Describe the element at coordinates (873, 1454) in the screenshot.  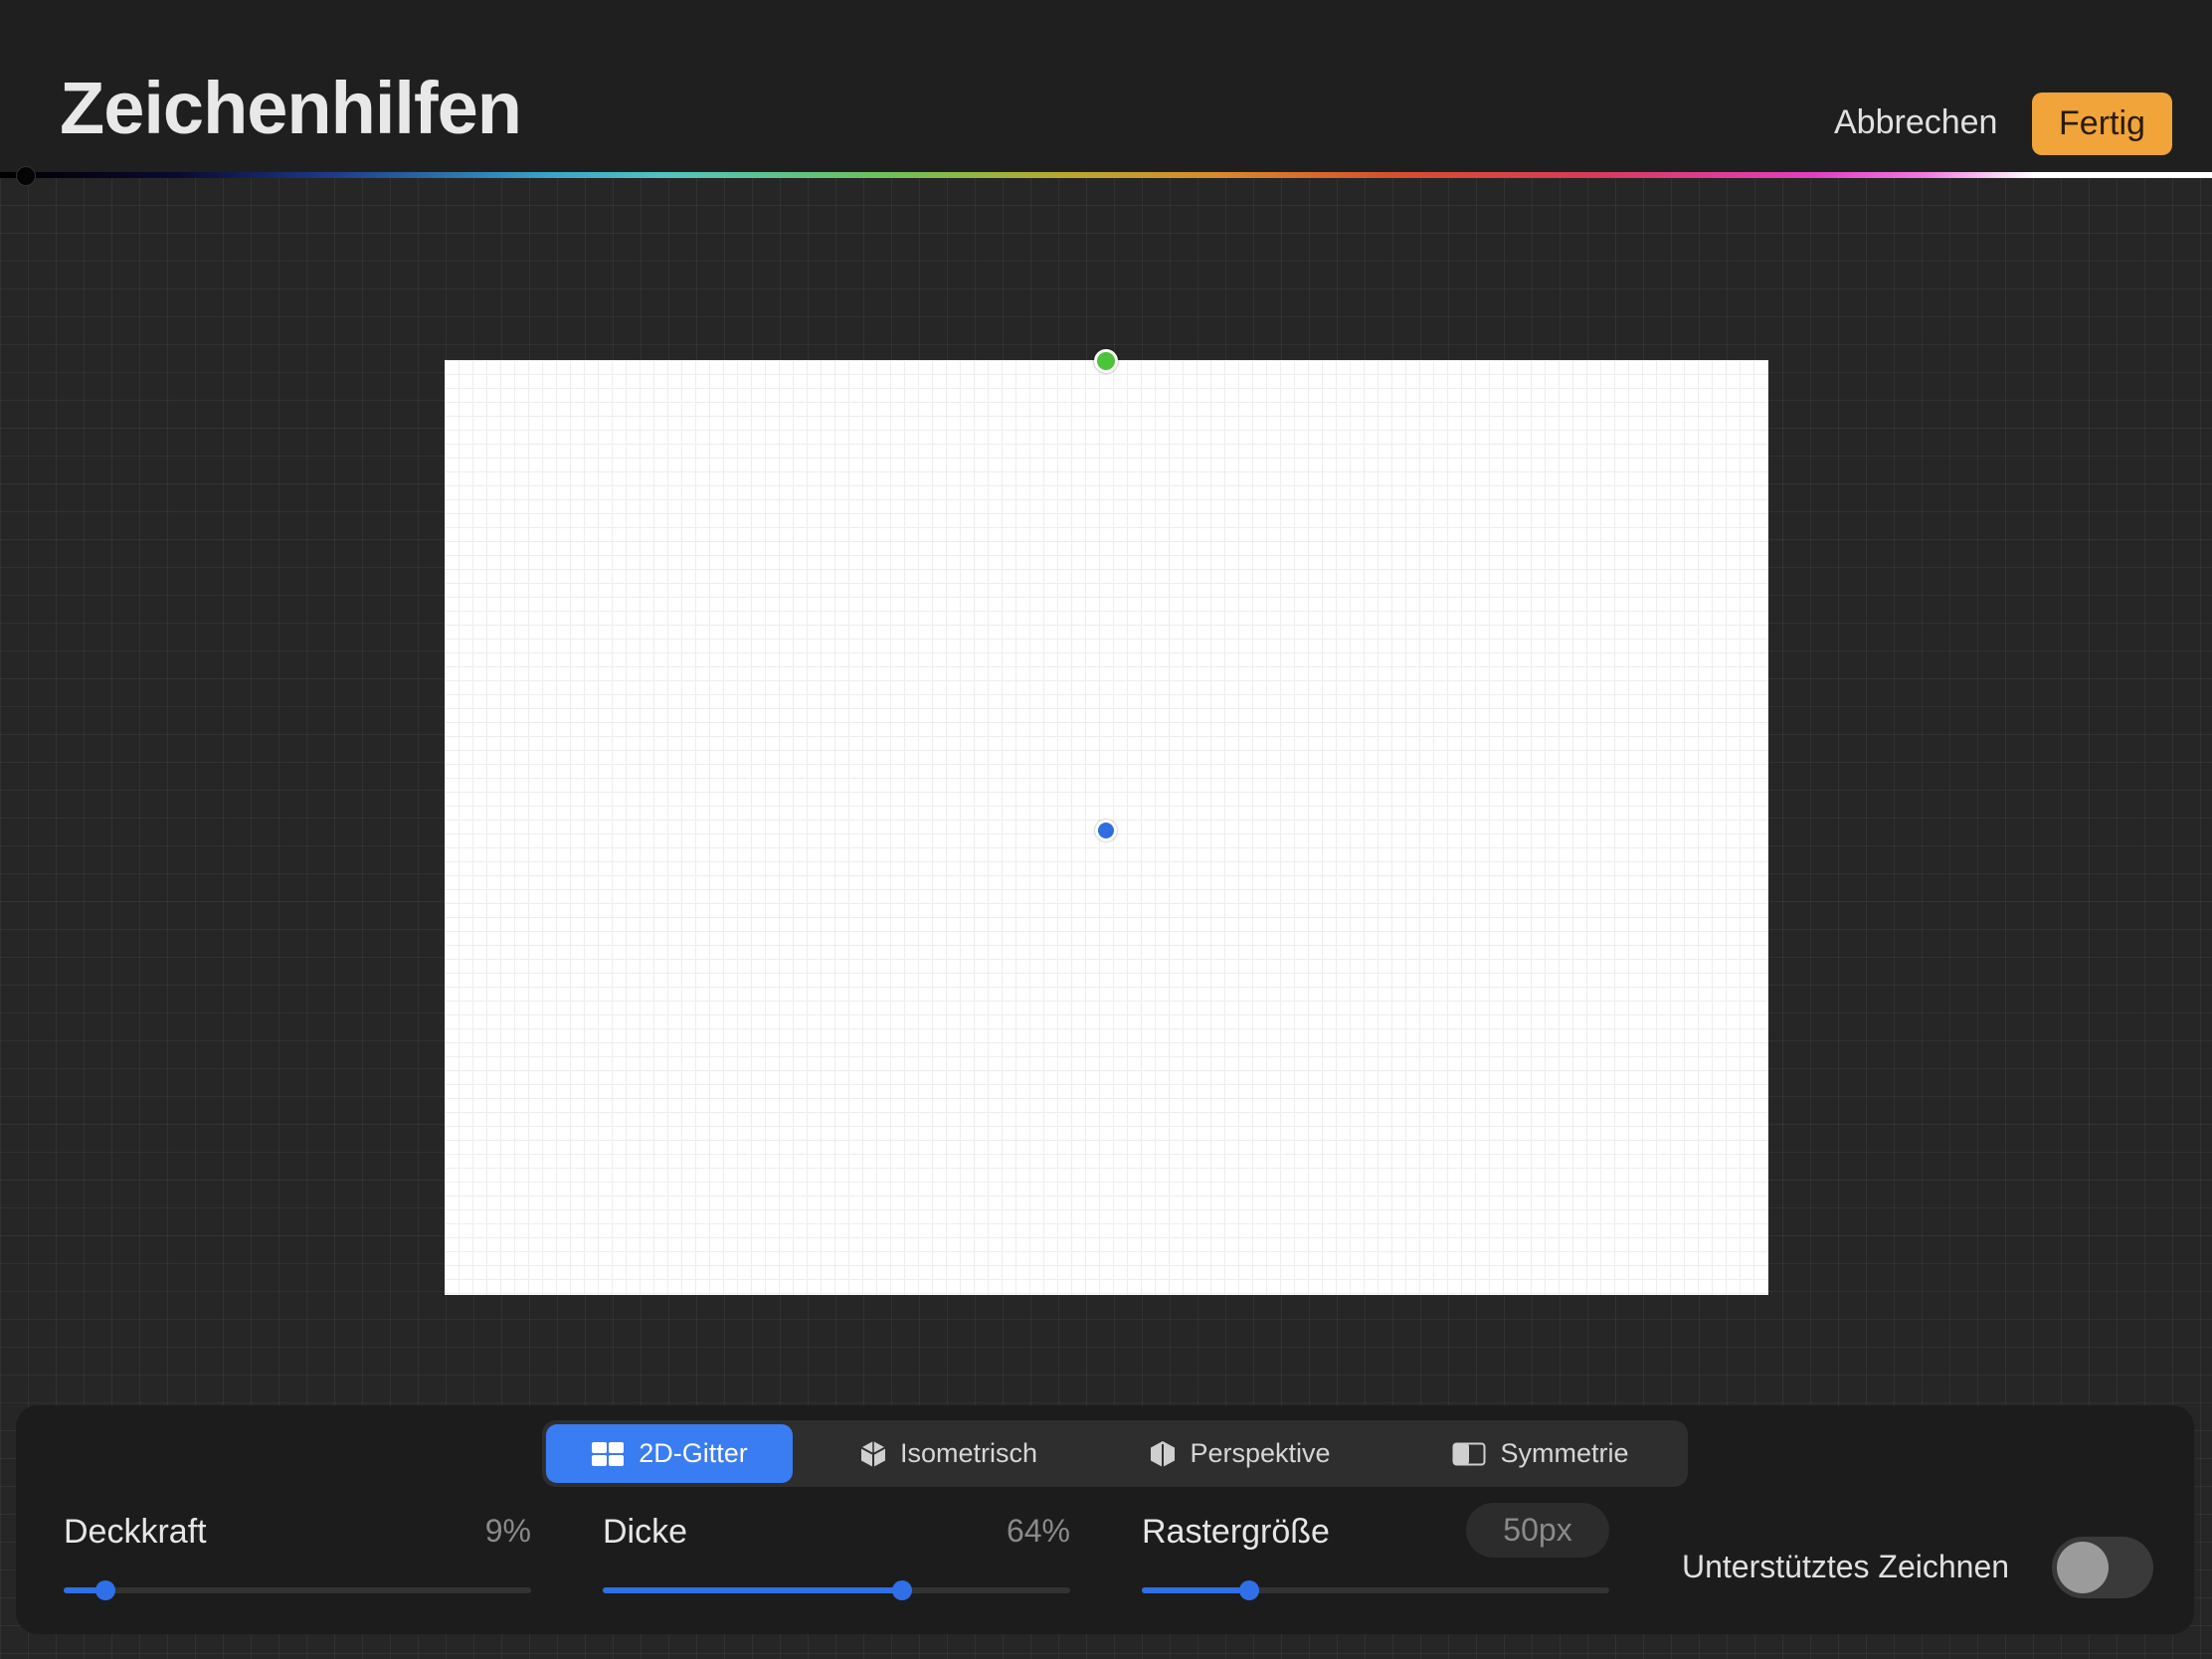
I see `isometric-cube-icon` at that location.